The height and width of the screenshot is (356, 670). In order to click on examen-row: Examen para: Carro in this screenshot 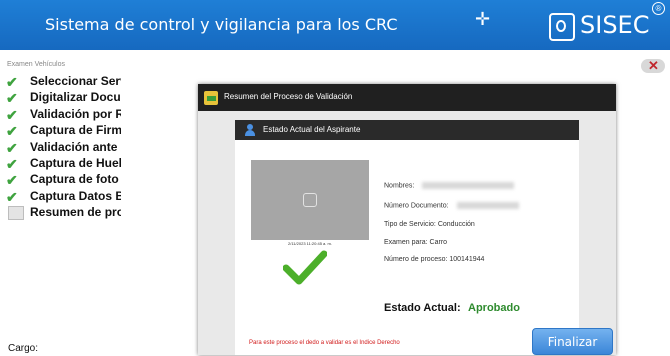, I will do `click(415, 242)`.